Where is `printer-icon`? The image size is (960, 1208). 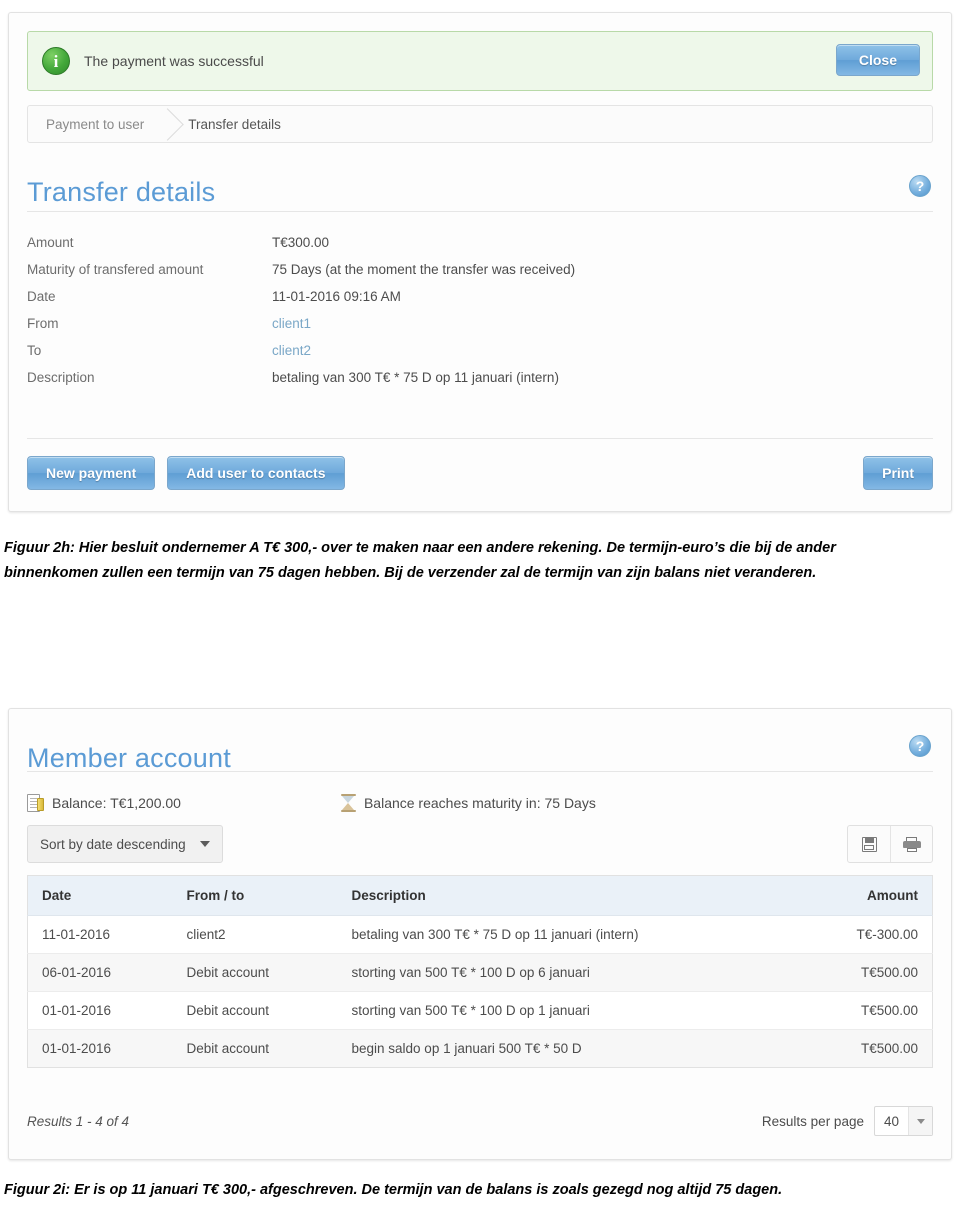 printer-icon is located at coordinates (911, 844).